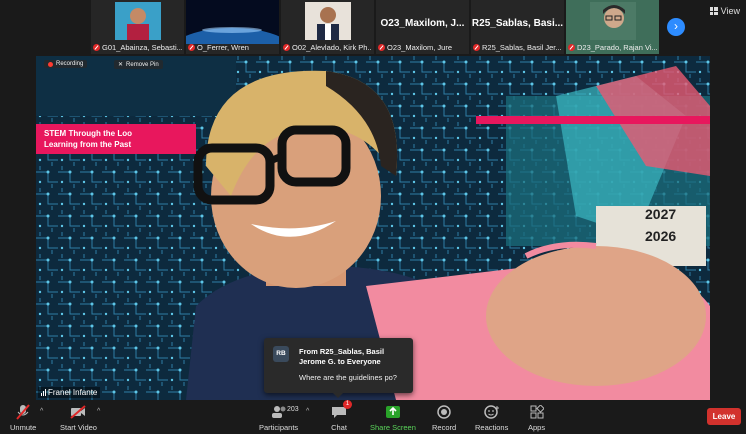 This screenshot has width=746, height=434. Describe the element at coordinates (393, 412) in the screenshot. I see `share-screen-icon` at that location.